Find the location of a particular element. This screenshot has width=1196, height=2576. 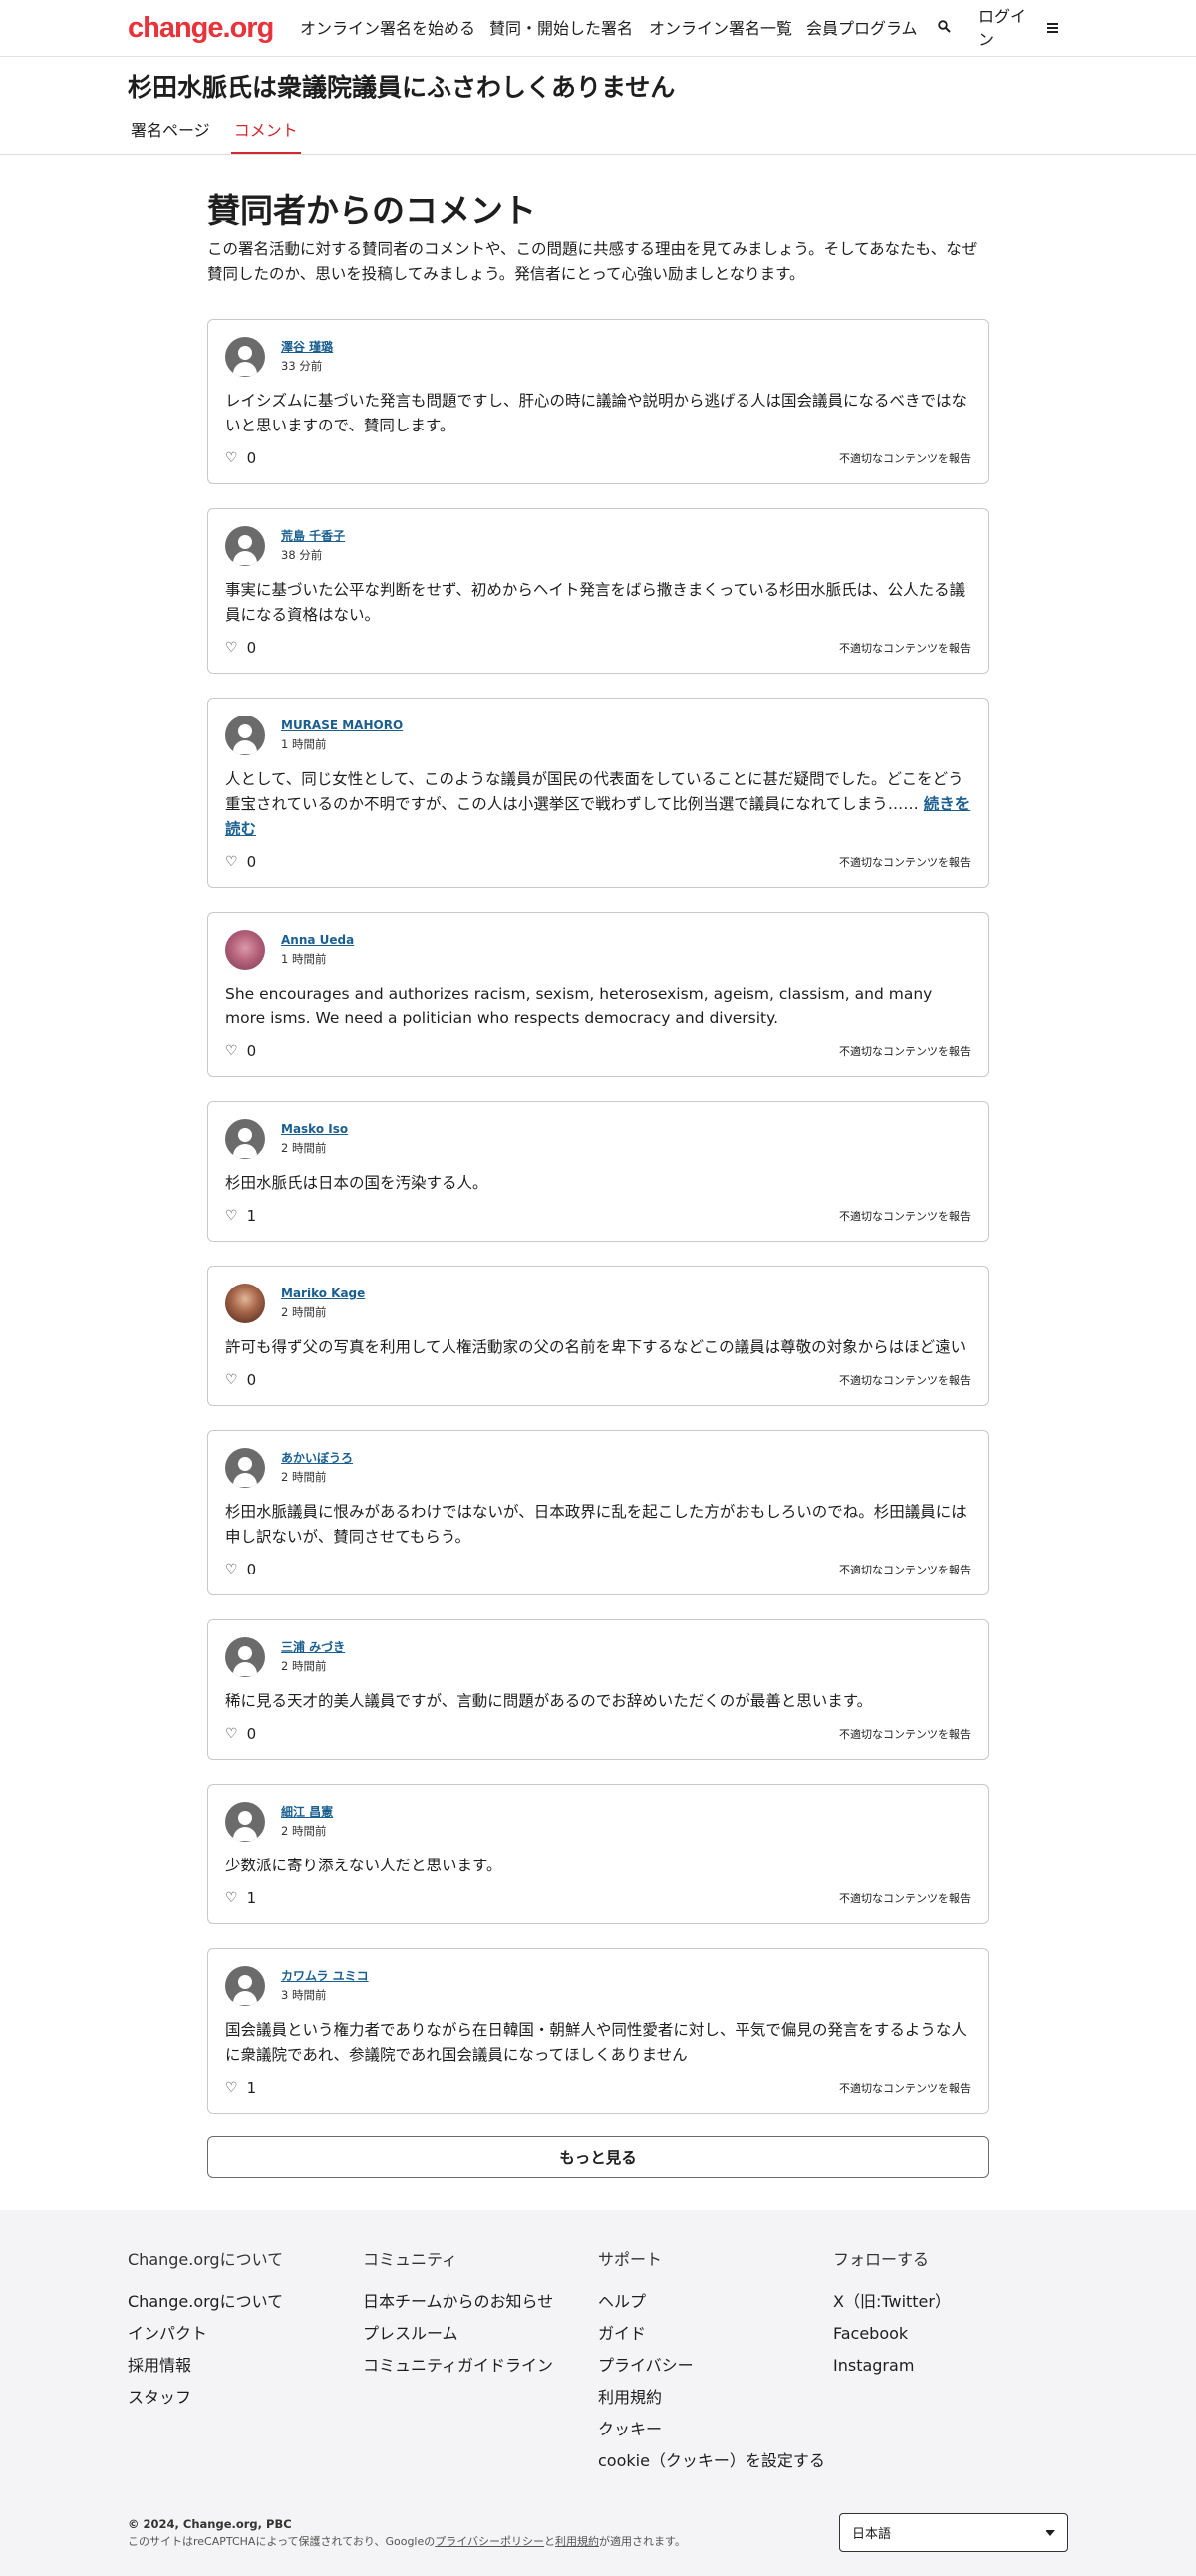

recaptcha-text-end: が適用されます。 is located at coordinates (642, 2541).